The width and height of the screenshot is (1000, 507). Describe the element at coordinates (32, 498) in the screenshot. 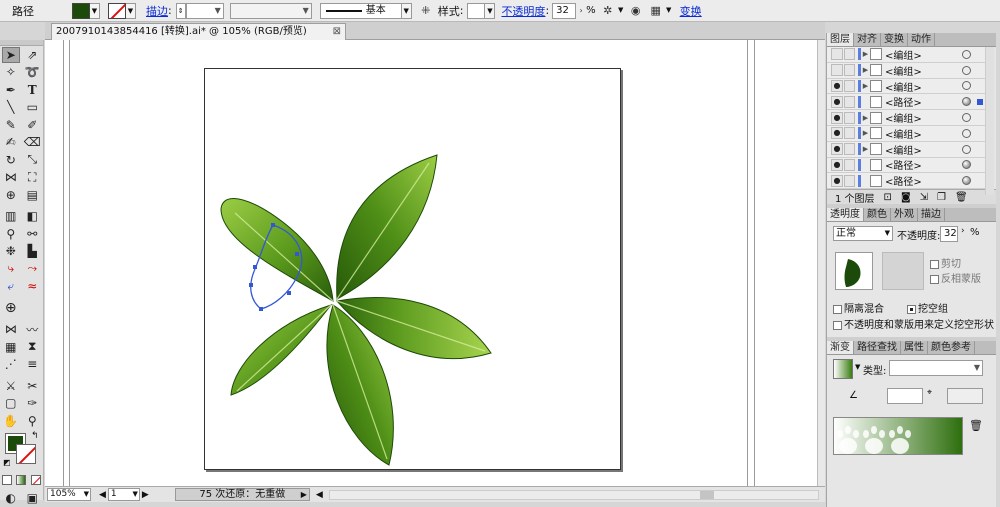

I see `screen-mode-icon: ▣` at that location.